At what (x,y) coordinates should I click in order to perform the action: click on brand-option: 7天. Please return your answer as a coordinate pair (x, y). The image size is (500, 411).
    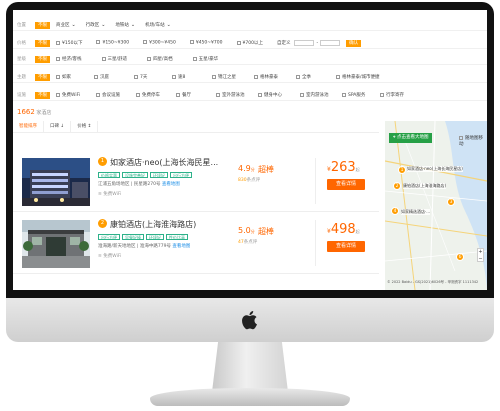
    Looking at the image, I should click on (153, 77).